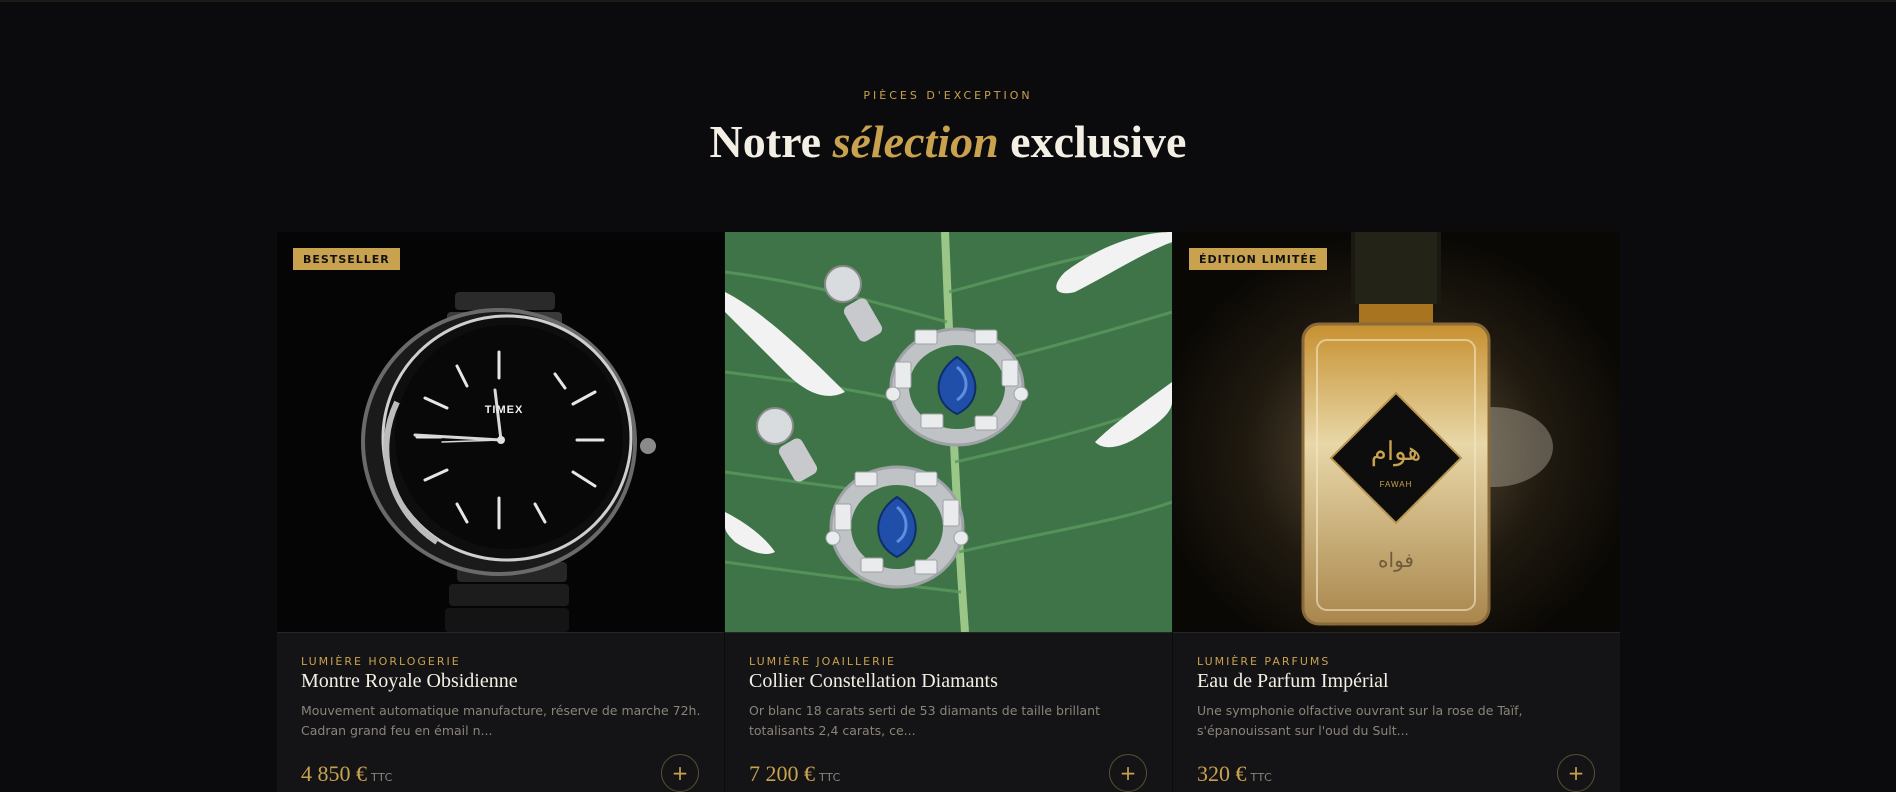 The width and height of the screenshot is (1896, 792). I want to click on product-price: 320 € TTC, so click(1234, 774).